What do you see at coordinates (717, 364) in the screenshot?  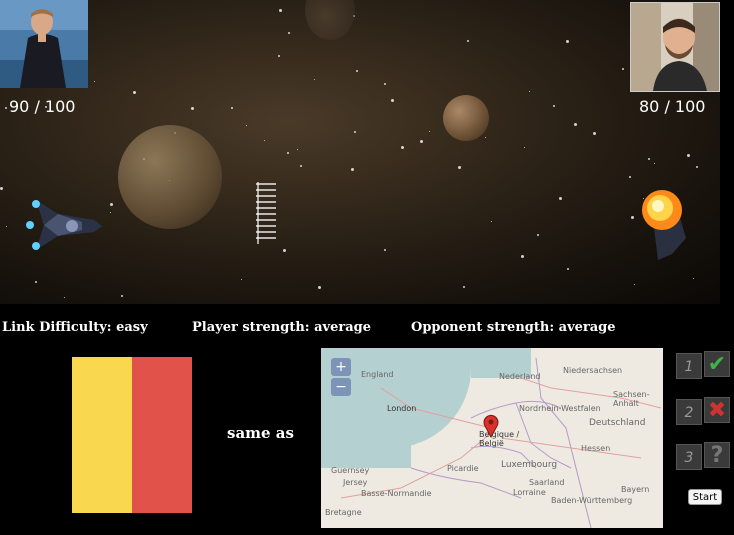 I see `check-icon: ✔` at bounding box center [717, 364].